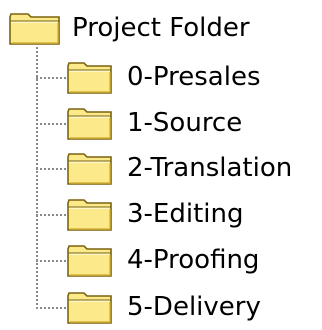 This screenshot has height=330, width=322. Describe the element at coordinates (194, 77) in the screenshot. I see `tree-item-label: 0-Presales` at that location.